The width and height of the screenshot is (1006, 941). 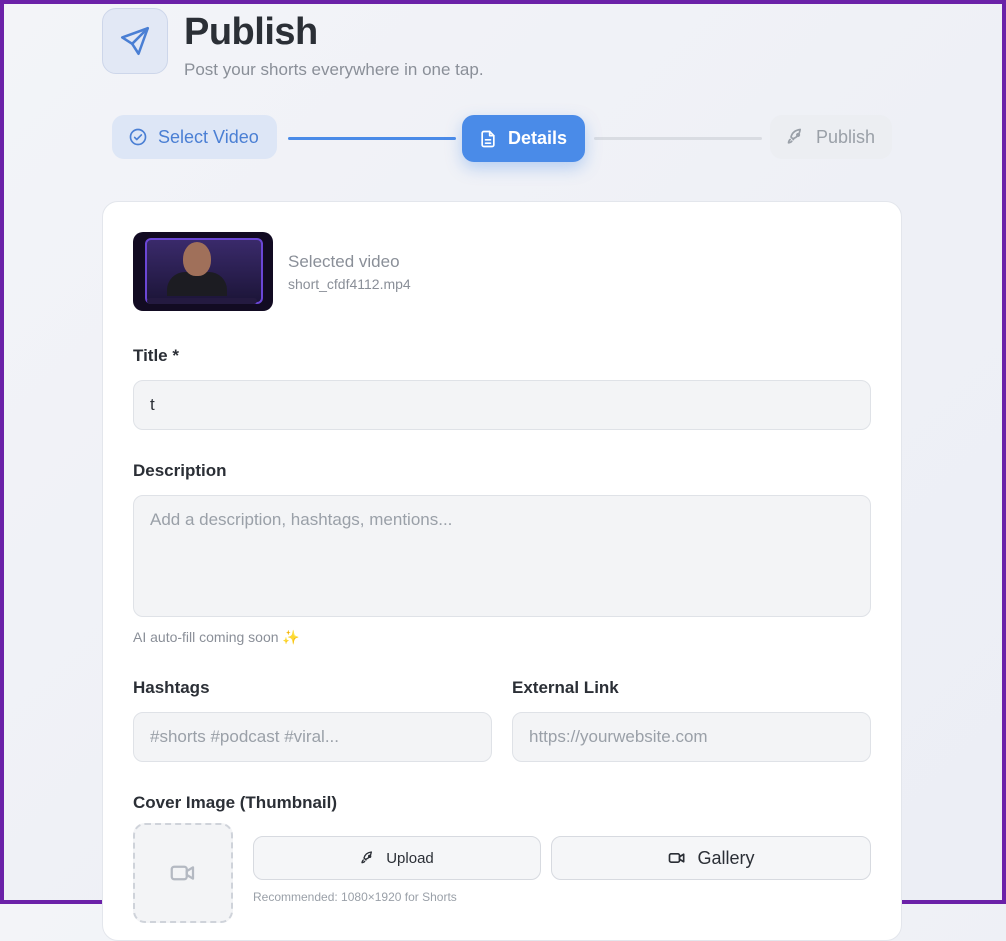 What do you see at coordinates (410, 858) in the screenshot?
I see `upload-button-label: Upload` at bounding box center [410, 858].